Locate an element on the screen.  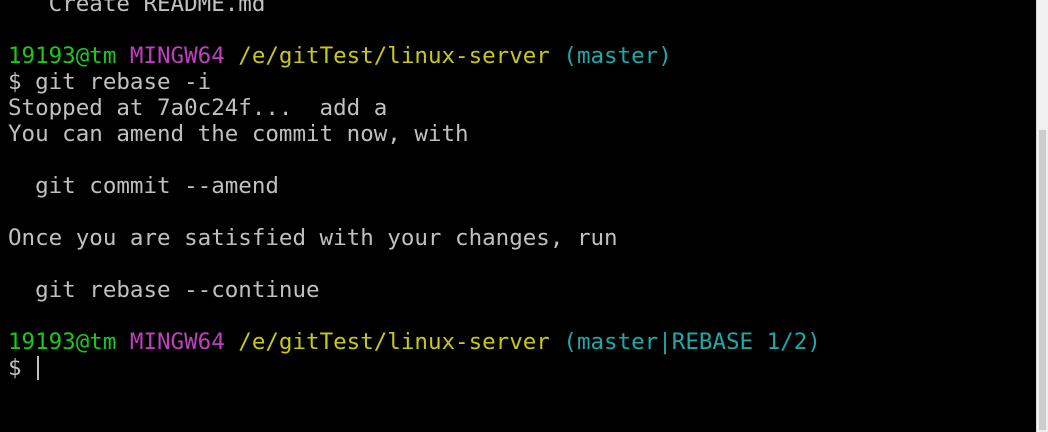
scrollbar-thumb is located at coordinates (1042, 280).